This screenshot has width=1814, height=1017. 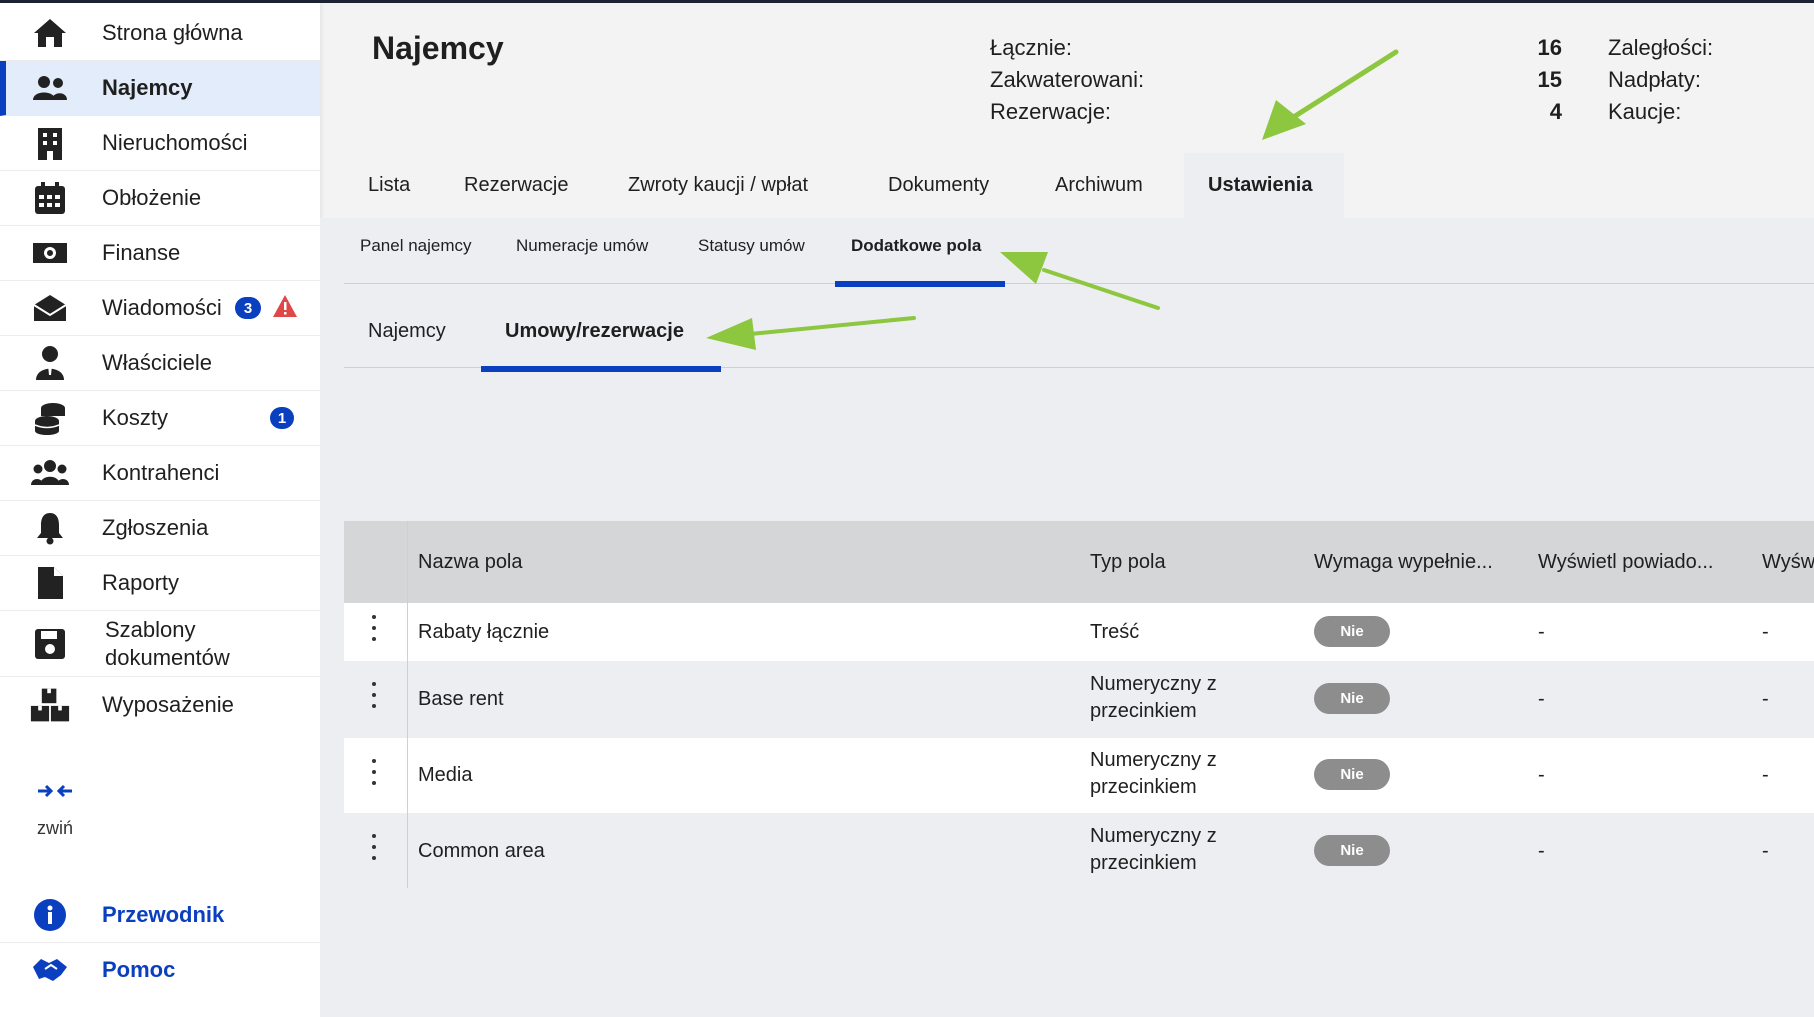 What do you see at coordinates (484, 632) in the screenshot?
I see `field-name: Rabaty łącznie` at bounding box center [484, 632].